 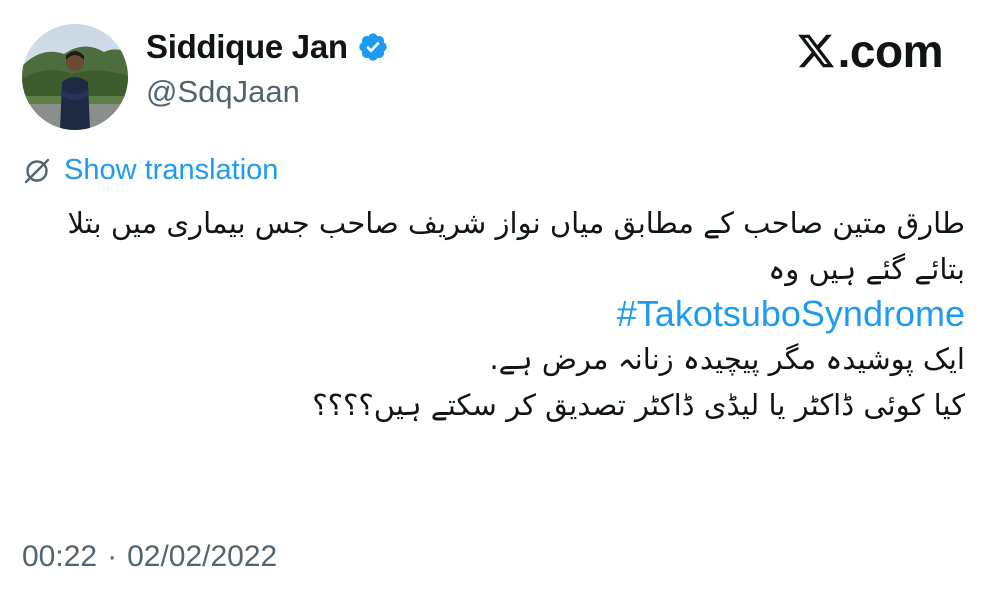 What do you see at coordinates (37, 170) in the screenshot?
I see `globe-slash-icon` at bounding box center [37, 170].